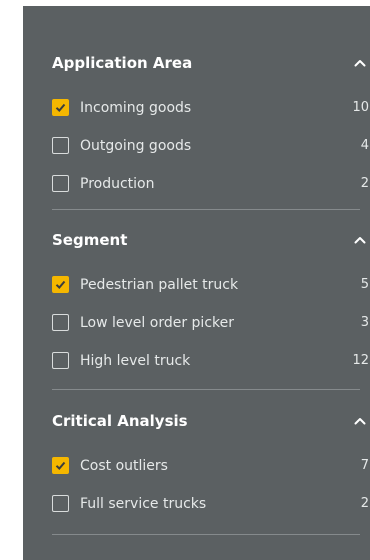  I want to click on filter-option-cost-outliers: Cost outliers 7, so click(210, 466).